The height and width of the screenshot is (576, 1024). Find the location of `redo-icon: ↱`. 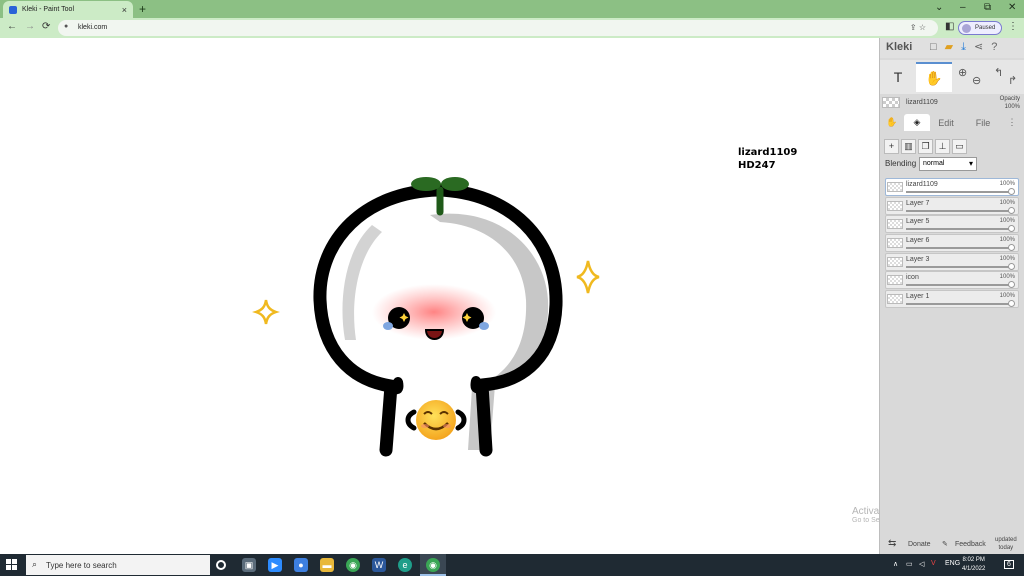

redo-icon: ↱ is located at coordinates (1012, 80).